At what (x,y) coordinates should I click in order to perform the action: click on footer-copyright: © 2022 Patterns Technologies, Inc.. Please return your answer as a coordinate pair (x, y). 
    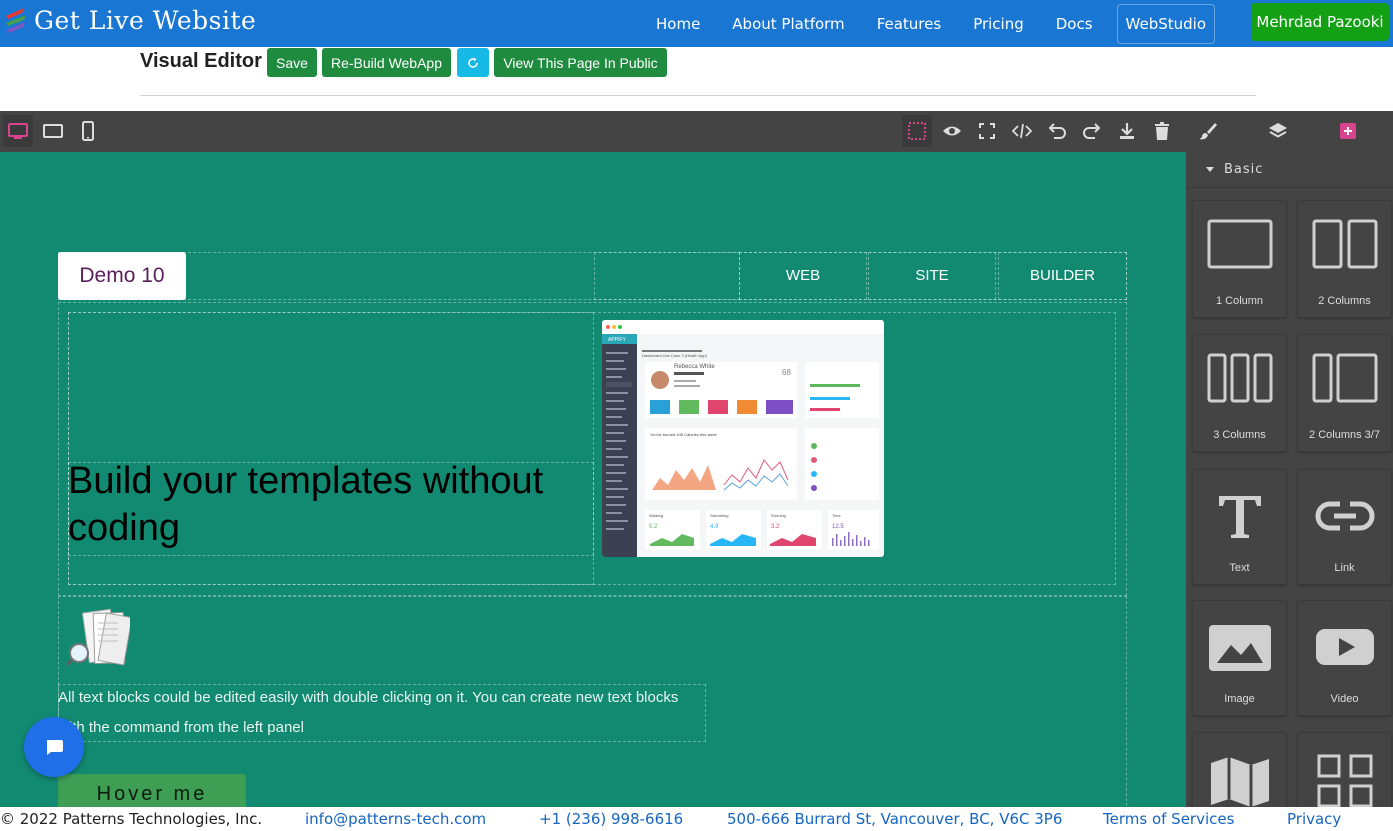
    Looking at the image, I should click on (131, 819).